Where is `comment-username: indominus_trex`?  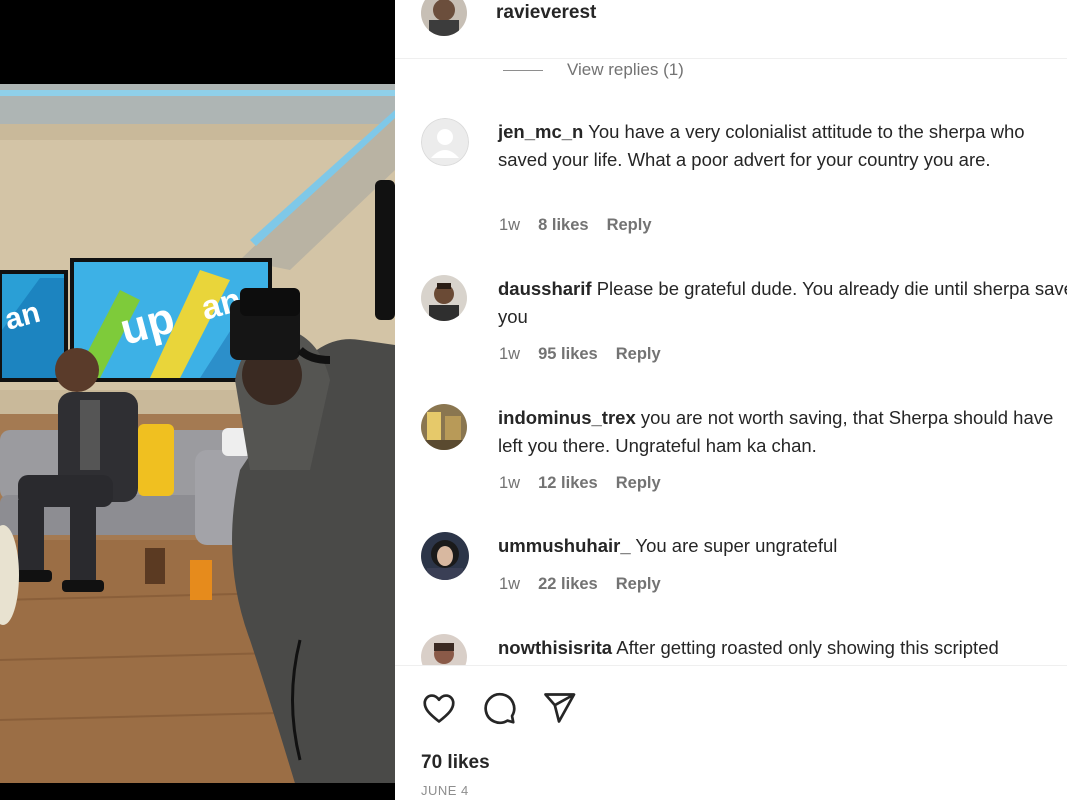 comment-username: indominus_trex is located at coordinates (567, 417).